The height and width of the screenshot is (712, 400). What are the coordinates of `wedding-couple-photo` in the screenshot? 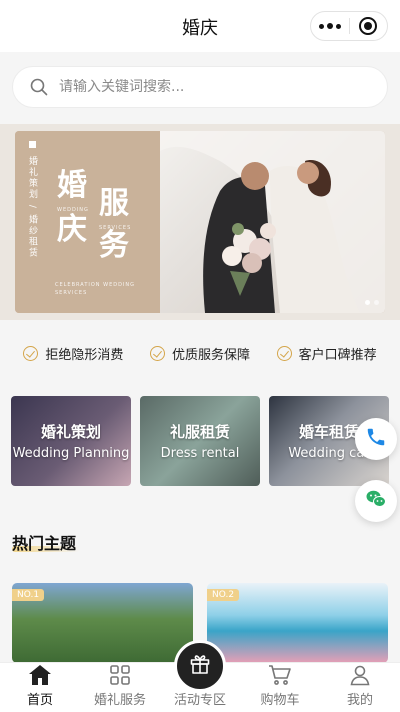 It's located at (272, 222).